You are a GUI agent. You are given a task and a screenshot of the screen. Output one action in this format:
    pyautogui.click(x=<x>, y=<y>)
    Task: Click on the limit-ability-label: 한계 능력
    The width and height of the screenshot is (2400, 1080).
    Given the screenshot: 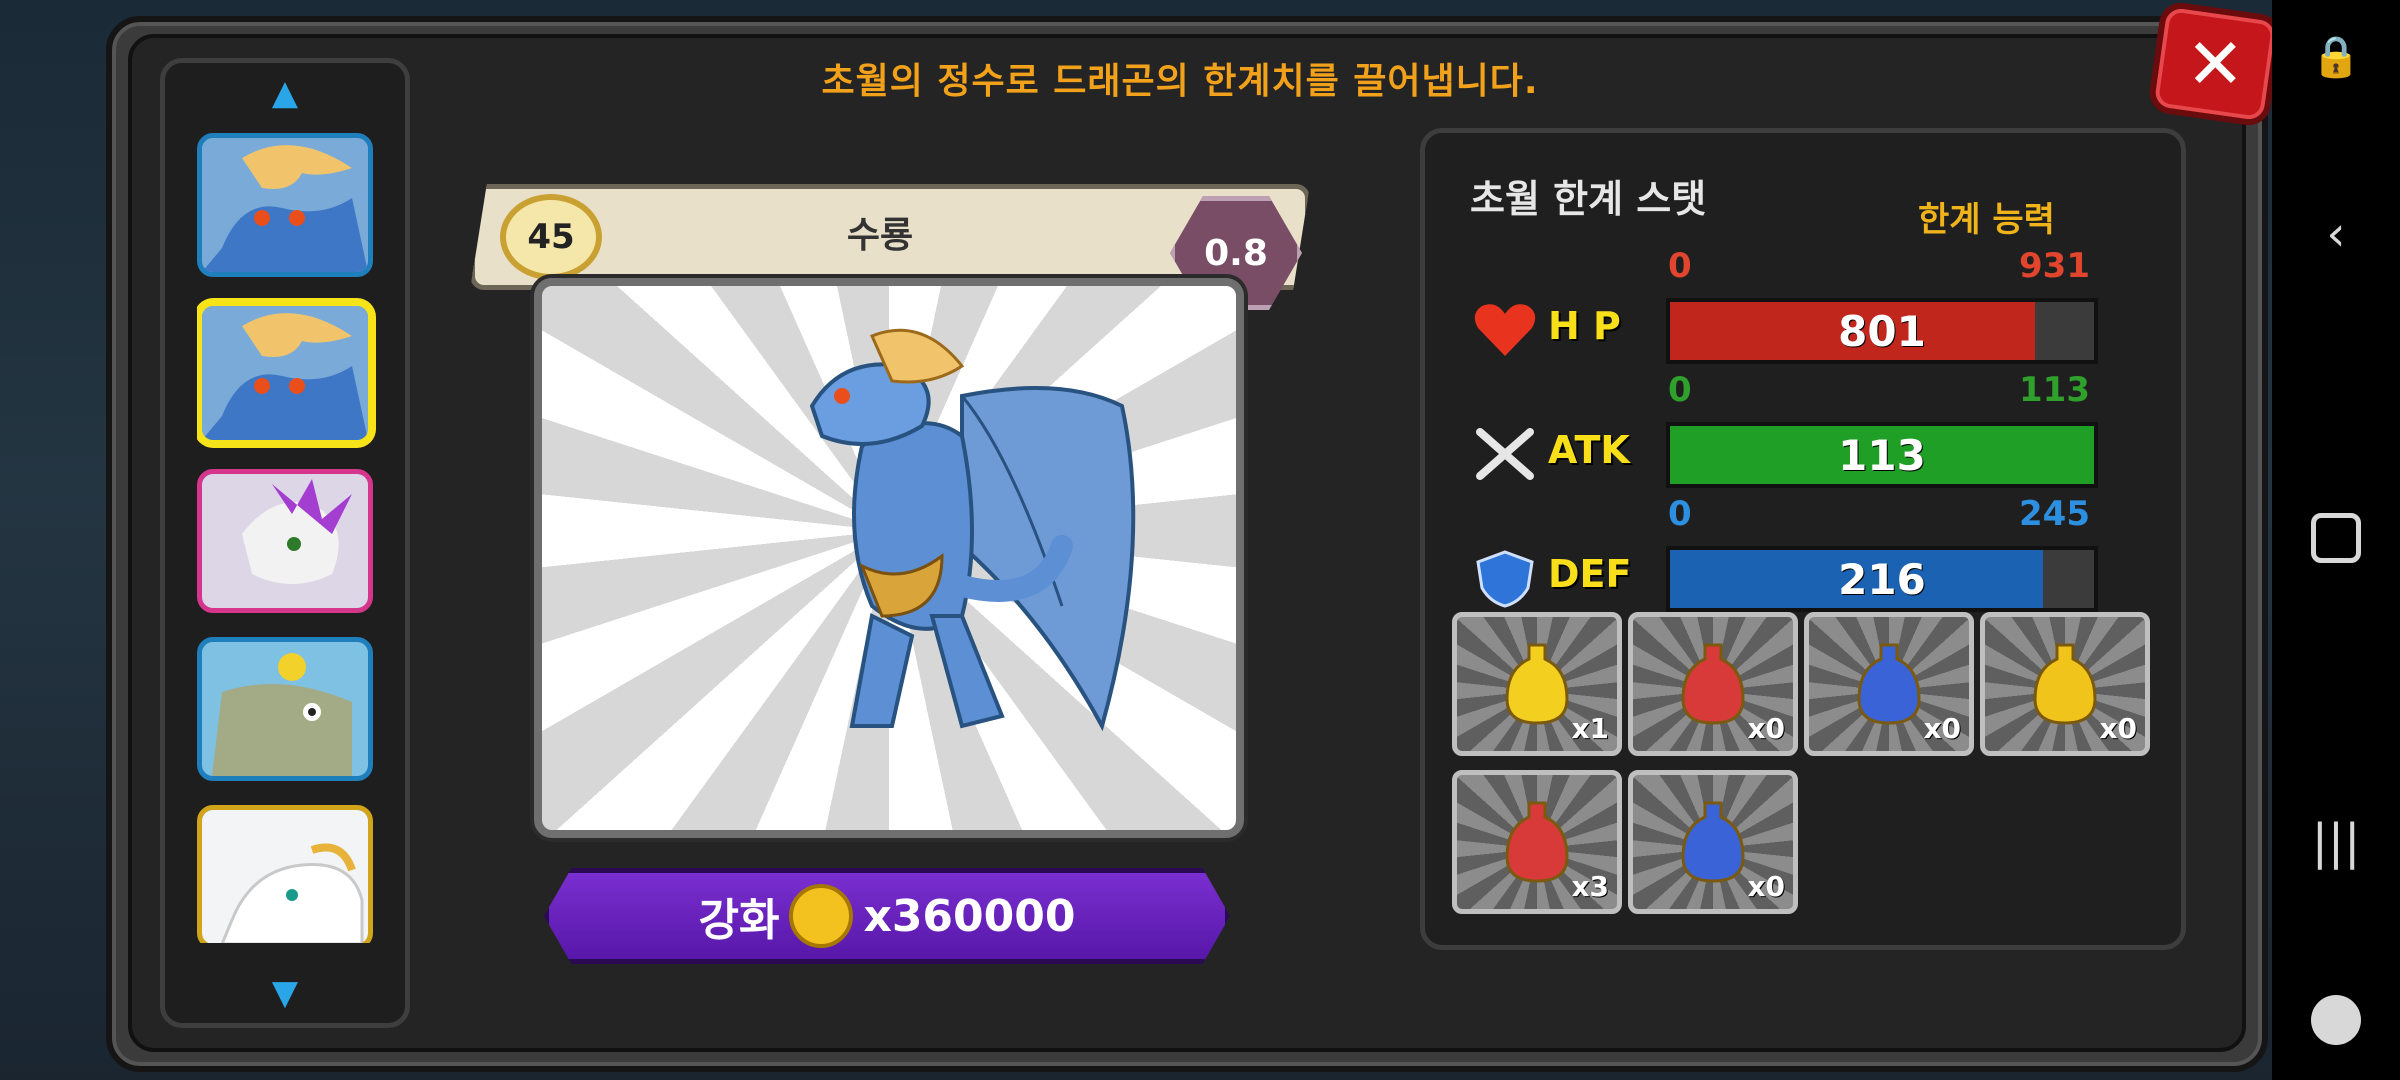 What is the action you would take?
    pyautogui.click(x=1986, y=220)
    